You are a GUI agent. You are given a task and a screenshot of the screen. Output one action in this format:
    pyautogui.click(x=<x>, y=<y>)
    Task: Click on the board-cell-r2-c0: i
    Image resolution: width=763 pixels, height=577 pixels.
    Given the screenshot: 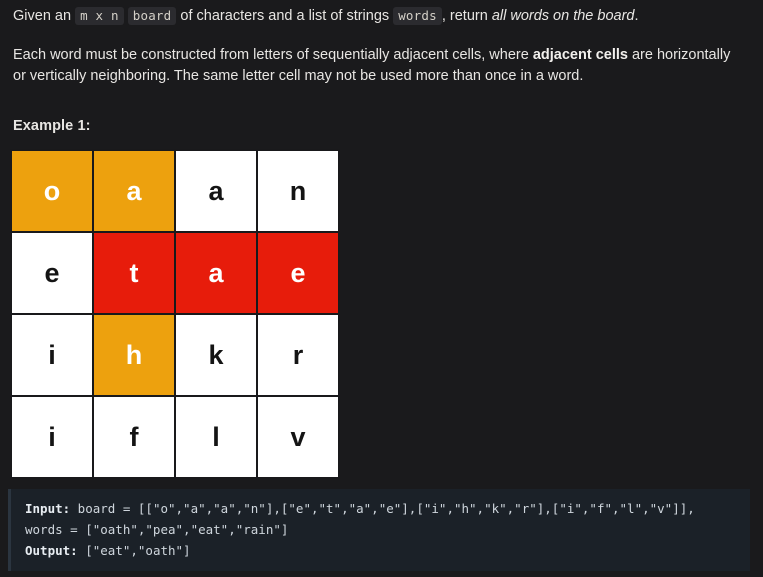 What is the action you would take?
    pyautogui.click(x=52, y=355)
    